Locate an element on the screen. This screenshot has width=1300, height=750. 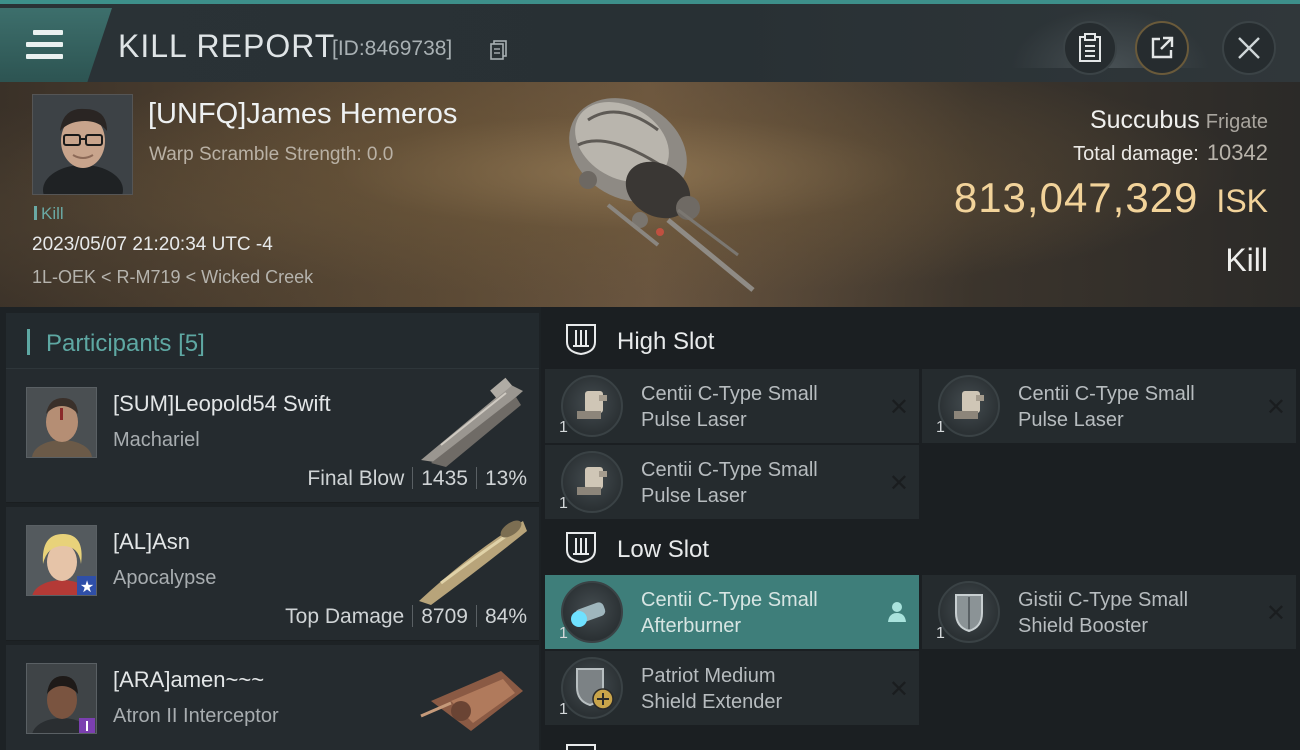
participant-row: ★ [AL]Asn Apocalypse Top Damage 8709 84% is located at coordinates (272, 574).